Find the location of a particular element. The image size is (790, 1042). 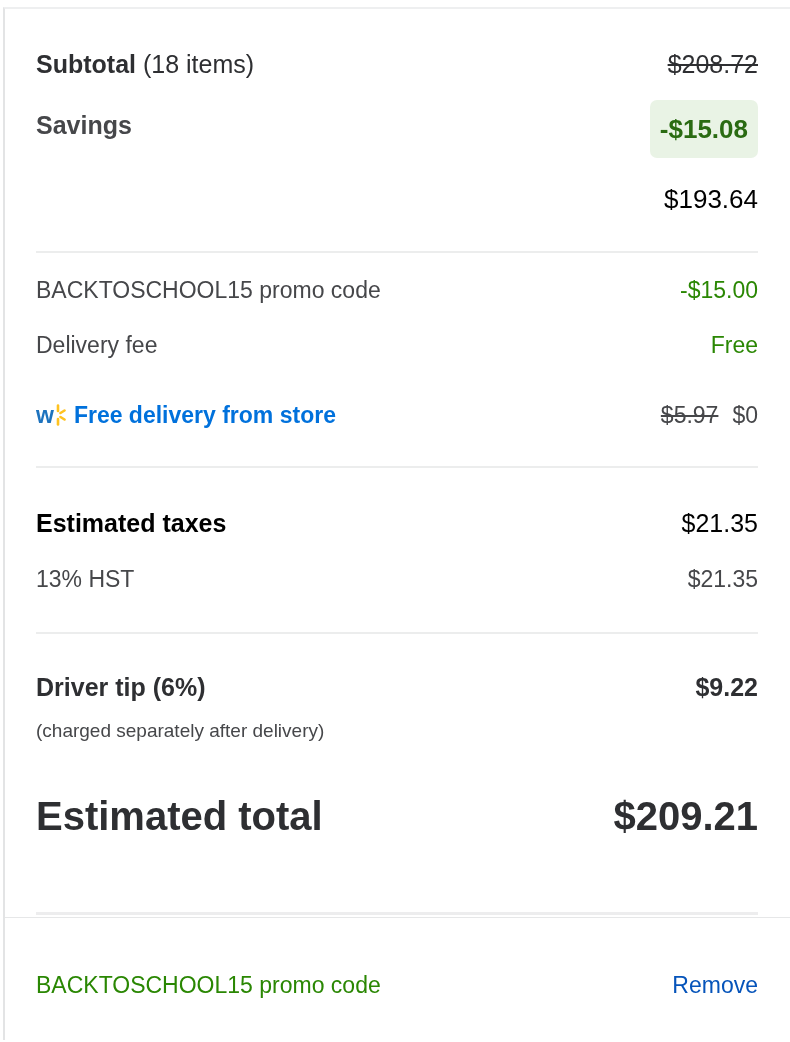

taxes-amount: $21.35 is located at coordinates (719, 523).